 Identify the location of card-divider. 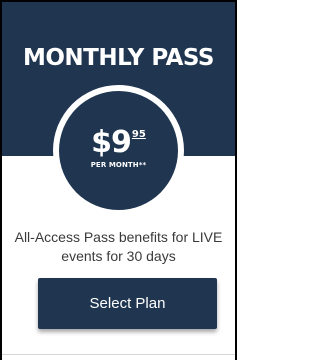
(118, 354).